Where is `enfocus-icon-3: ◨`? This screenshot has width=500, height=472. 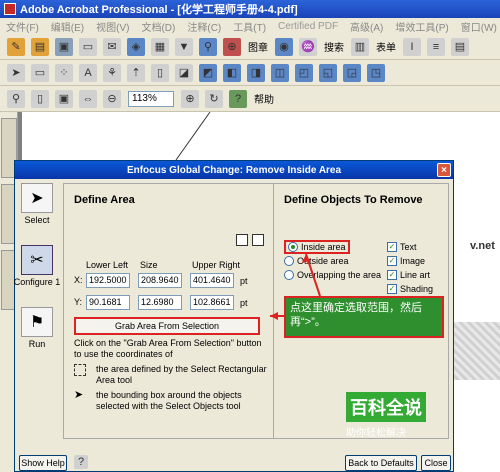
enfocus-icon-3: ◨ is located at coordinates (256, 72).